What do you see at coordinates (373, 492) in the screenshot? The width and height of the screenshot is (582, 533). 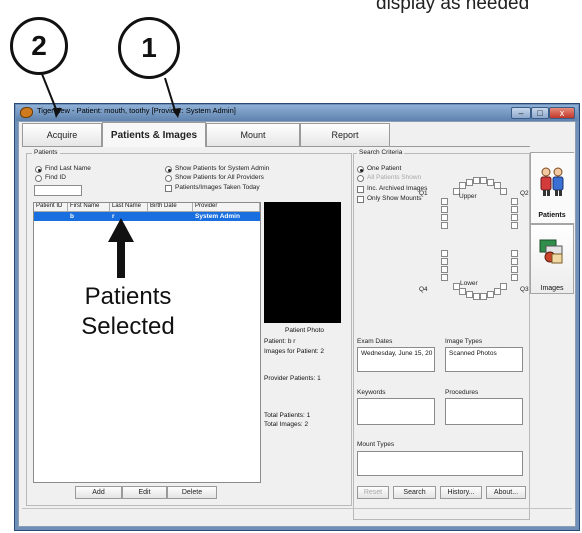 I see `reset-button: Reset` at bounding box center [373, 492].